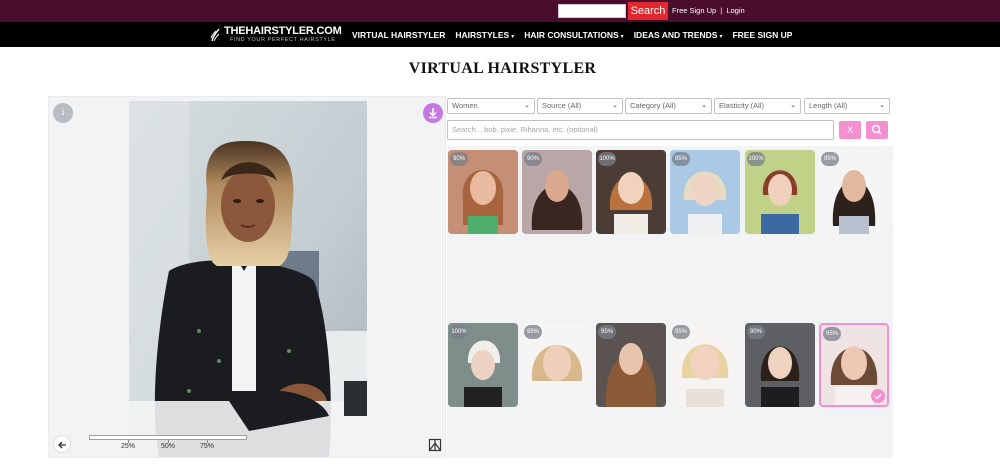 This screenshot has height=470, width=1000. I want to click on back-button, so click(62, 444).